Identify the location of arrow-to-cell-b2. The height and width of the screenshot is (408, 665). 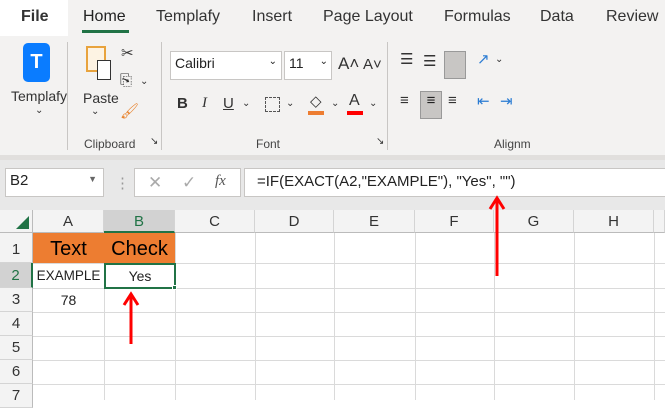
(131, 317).